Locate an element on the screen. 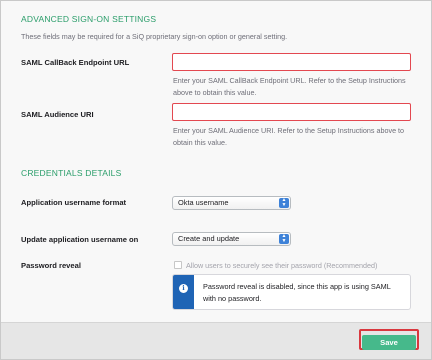  saml-audience-input is located at coordinates (291, 112).